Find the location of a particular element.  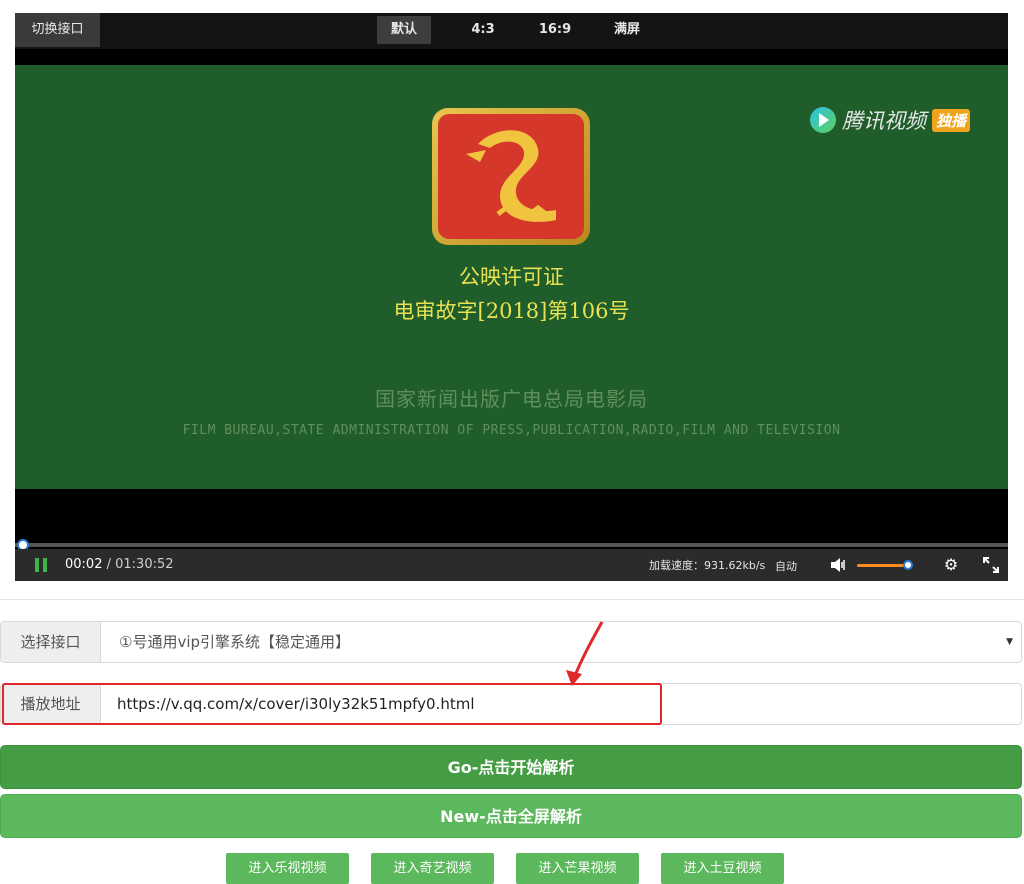

load-speed: 加载速度：931.62kb/s is located at coordinates (707, 565).